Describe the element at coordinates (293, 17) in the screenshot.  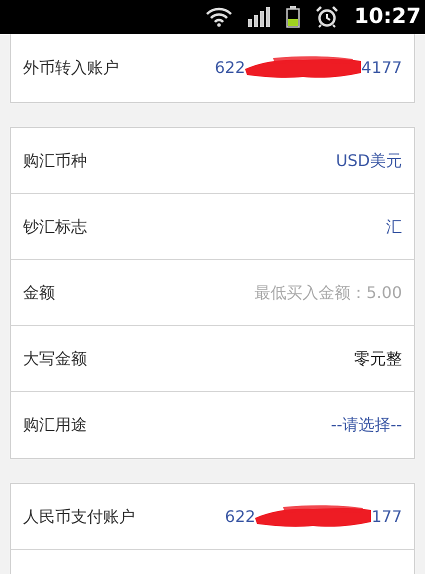
I see `battery-icon` at that location.